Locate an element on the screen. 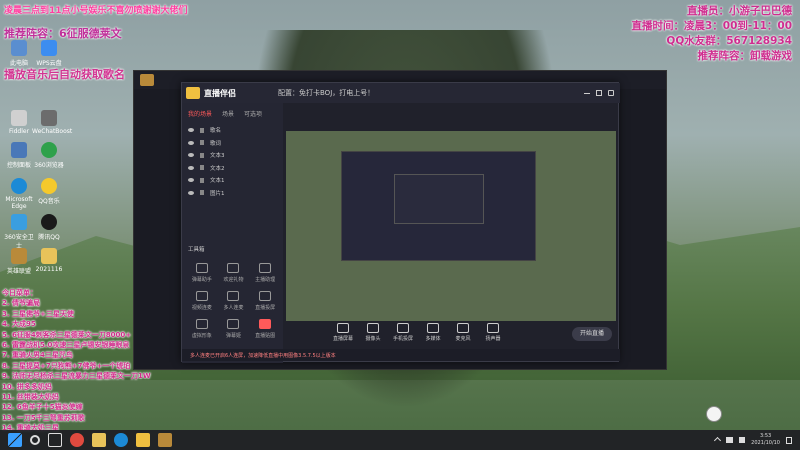 This screenshot has width=800, height=450. tool-video-link: 视频连麦 is located at coordinates (202, 301).